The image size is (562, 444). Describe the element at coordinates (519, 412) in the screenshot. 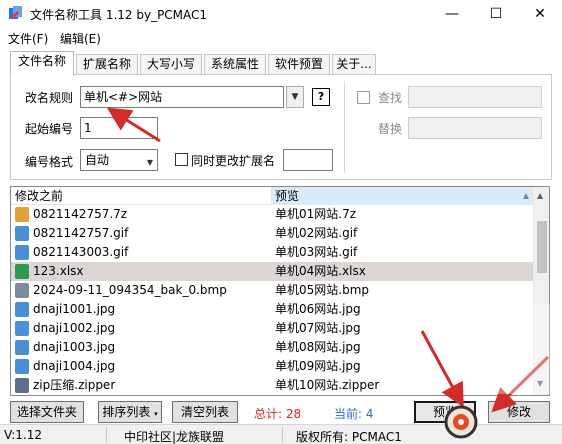

I see `modify-button: 修改` at that location.